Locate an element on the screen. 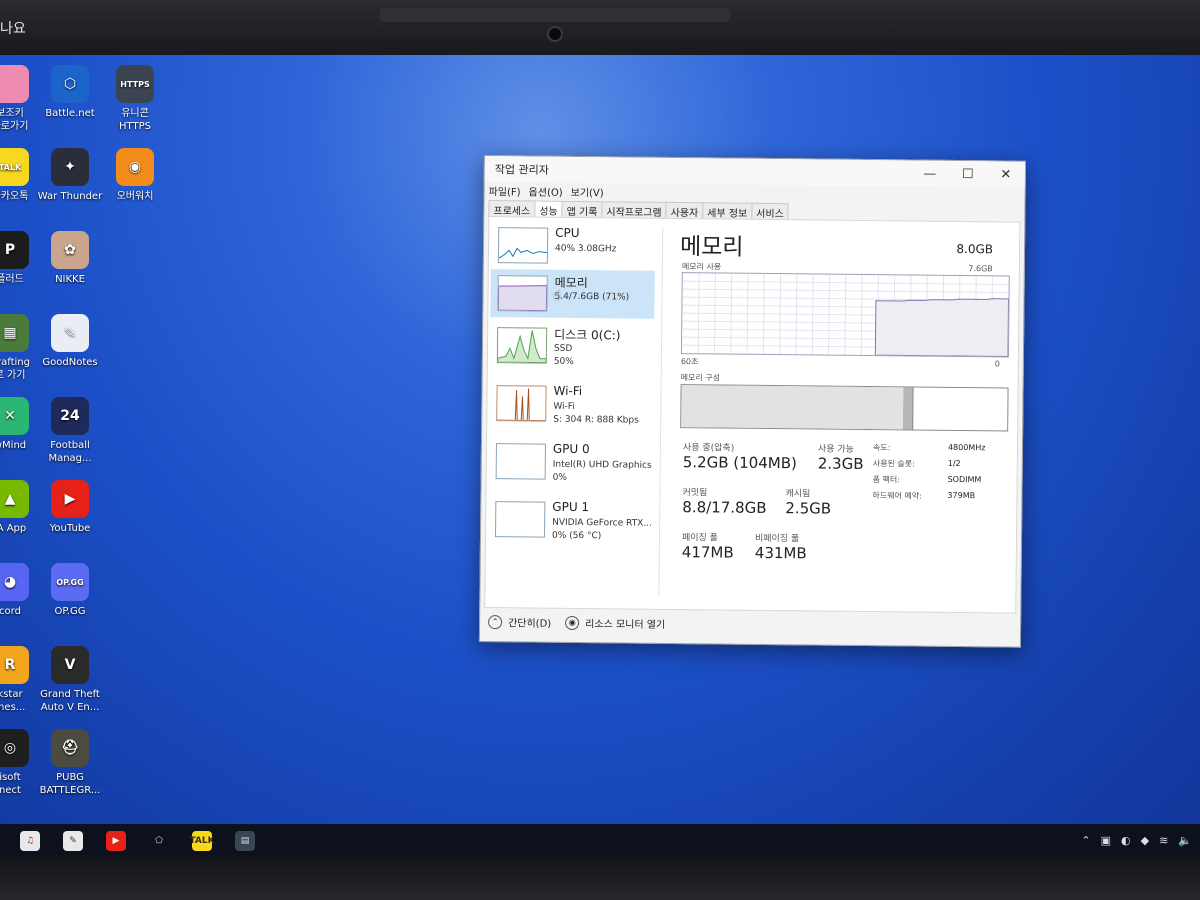  tray-icon: ⌃ is located at coordinates (1085, 840).